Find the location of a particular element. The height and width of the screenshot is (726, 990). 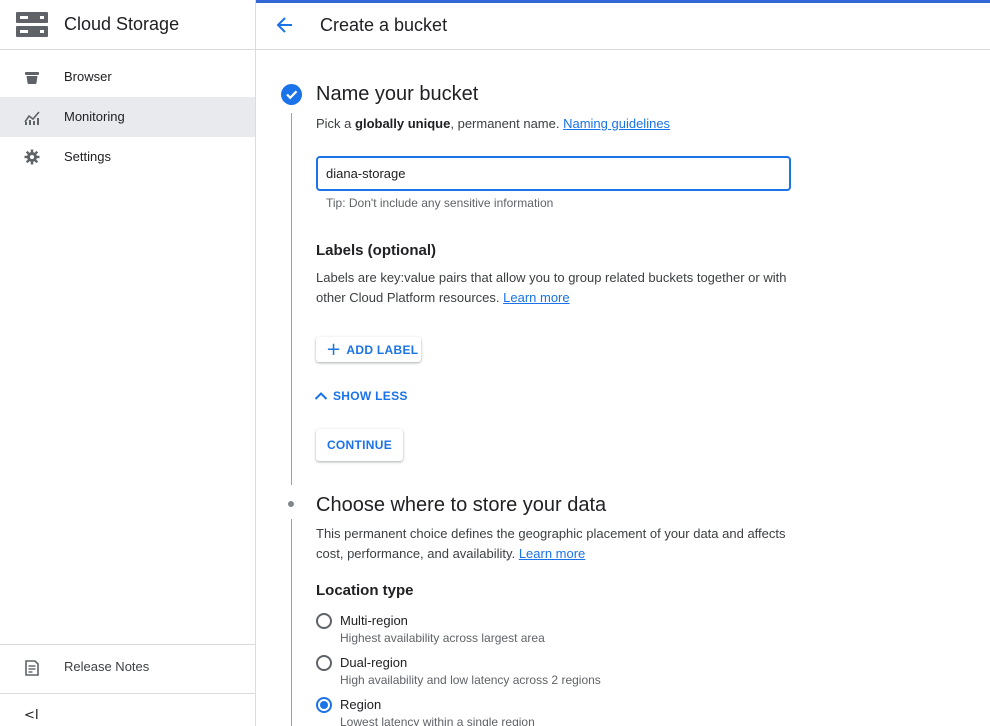

sidebar-item-release-notes: Release Notes is located at coordinates (127, 667).